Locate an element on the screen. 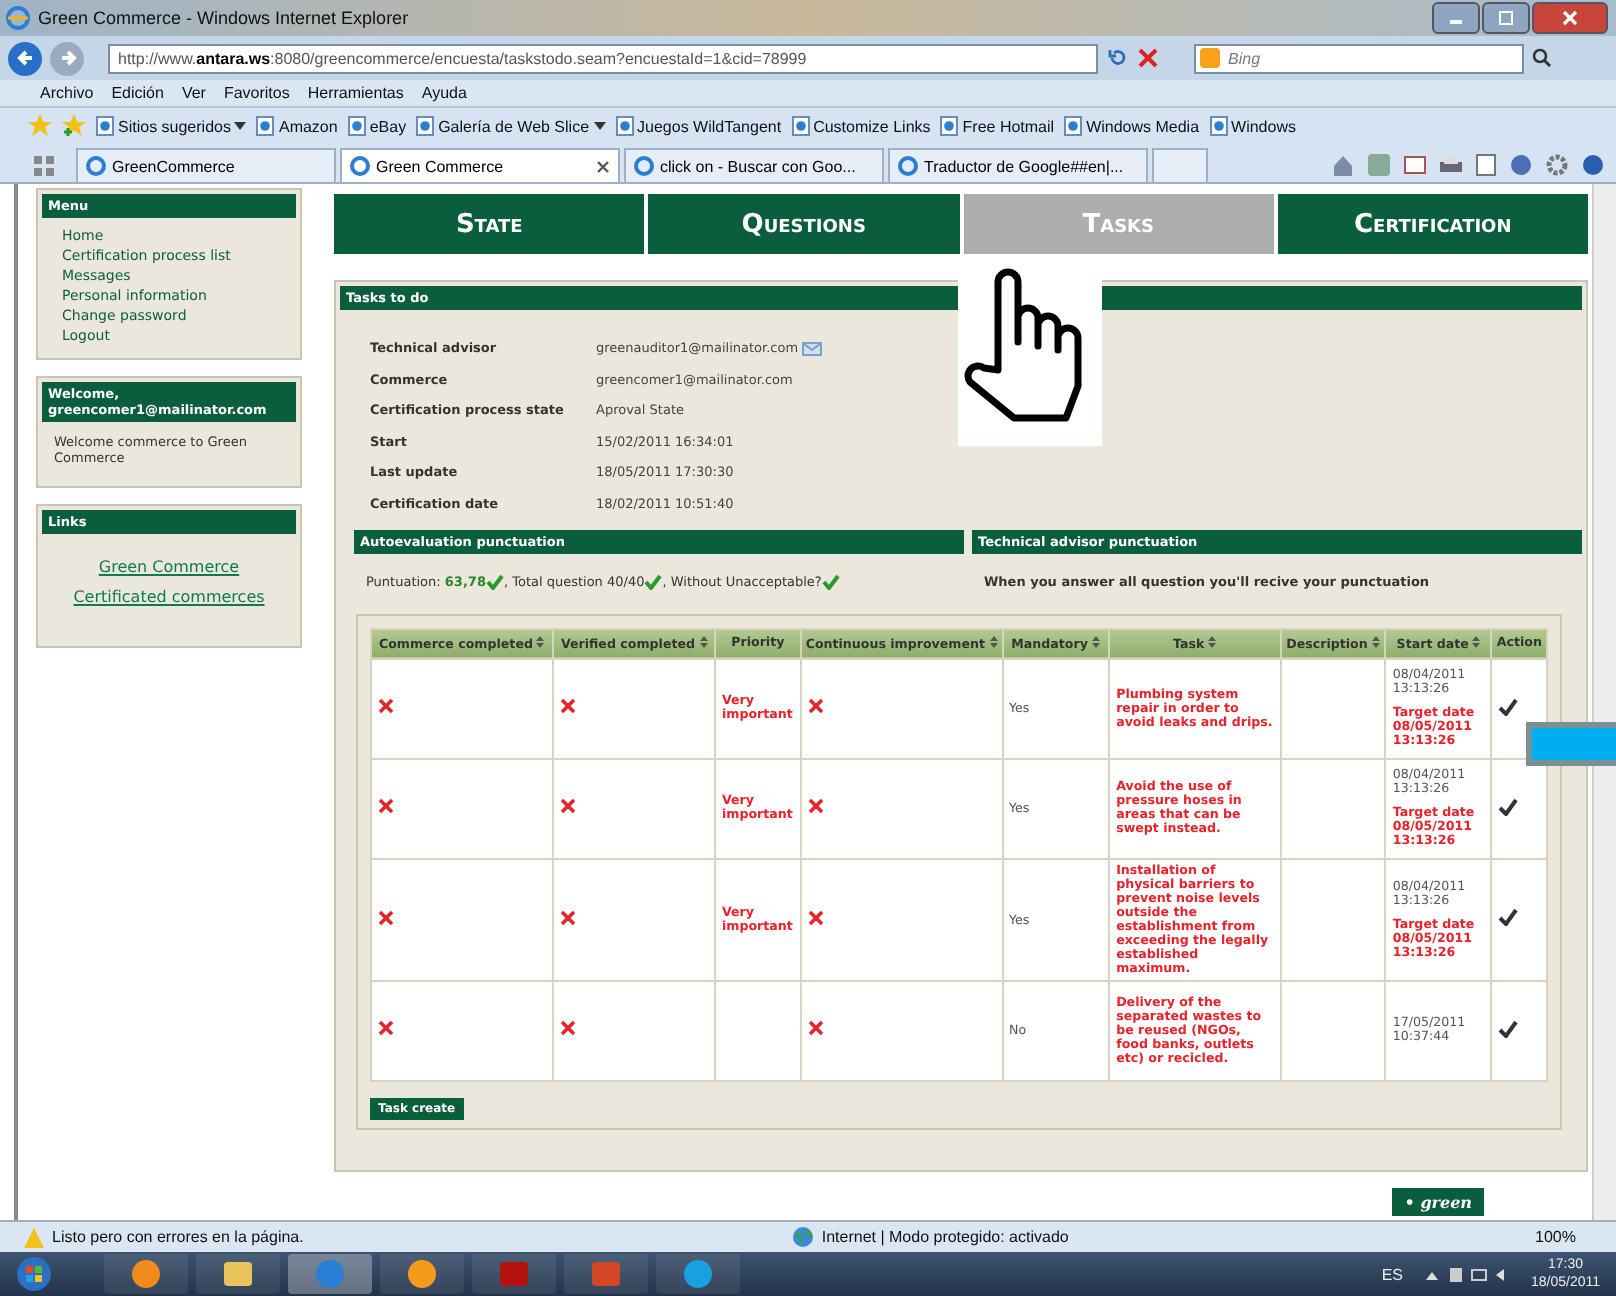 Image resolution: width=1616 pixels, height=1296 pixels. favorite-link: Windows is located at coordinates (1252, 126).